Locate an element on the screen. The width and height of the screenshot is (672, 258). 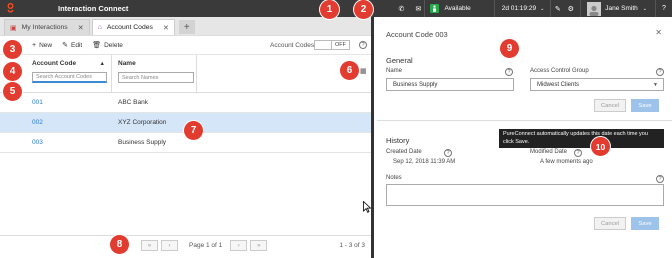
name-label: Name is located at coordinates (394, 71).